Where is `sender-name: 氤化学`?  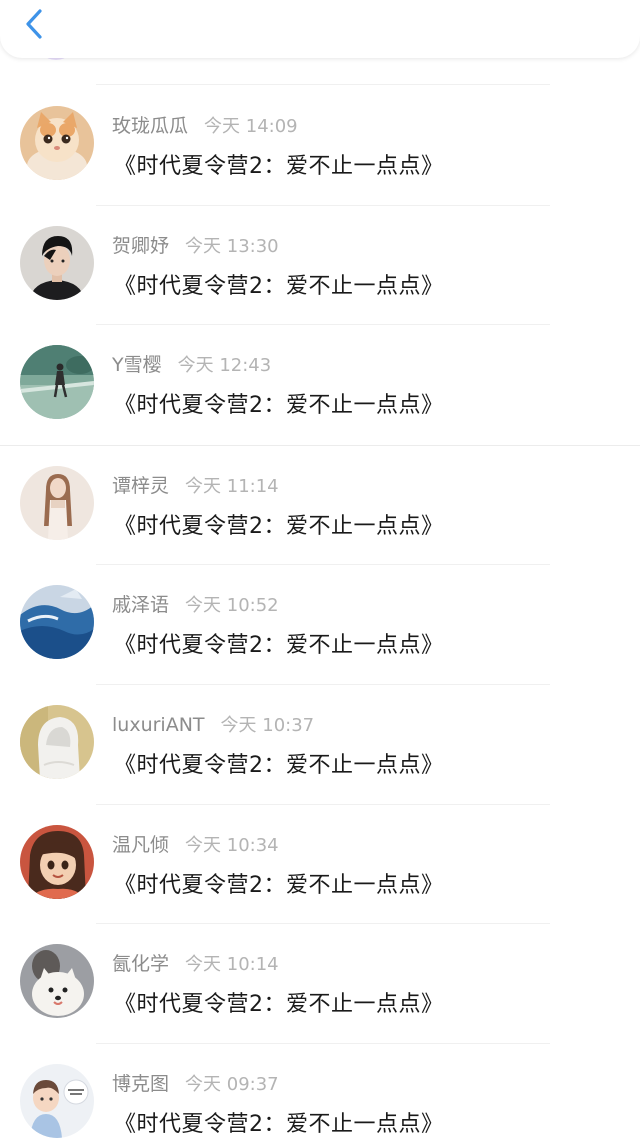 sender-name: 氤化学 is located at coordinates (141, 964).